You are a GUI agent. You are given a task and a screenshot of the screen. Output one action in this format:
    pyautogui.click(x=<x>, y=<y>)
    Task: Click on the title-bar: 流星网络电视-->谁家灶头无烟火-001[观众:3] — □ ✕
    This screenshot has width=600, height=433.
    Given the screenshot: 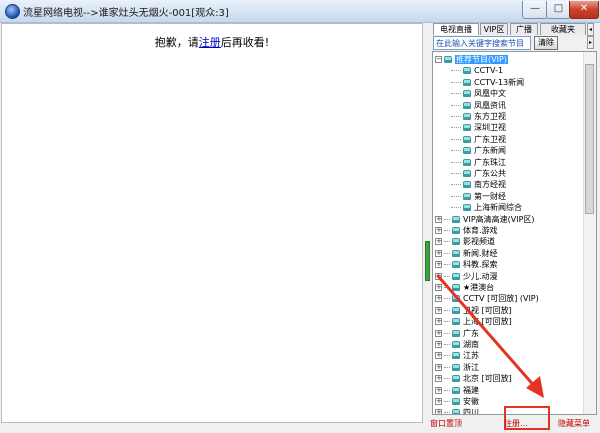 What is the action you would take?
    pyautogui.click(x=300, y=11)
    